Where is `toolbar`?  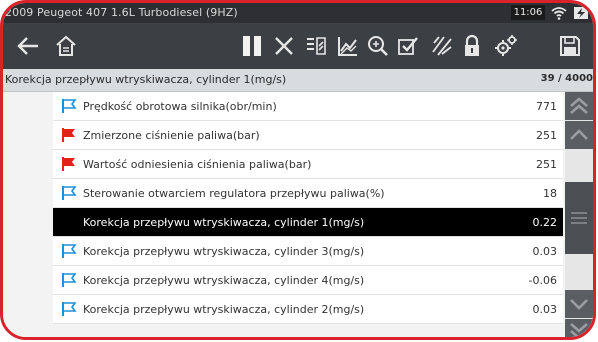
toolbar is located at coordinates (298, 46).